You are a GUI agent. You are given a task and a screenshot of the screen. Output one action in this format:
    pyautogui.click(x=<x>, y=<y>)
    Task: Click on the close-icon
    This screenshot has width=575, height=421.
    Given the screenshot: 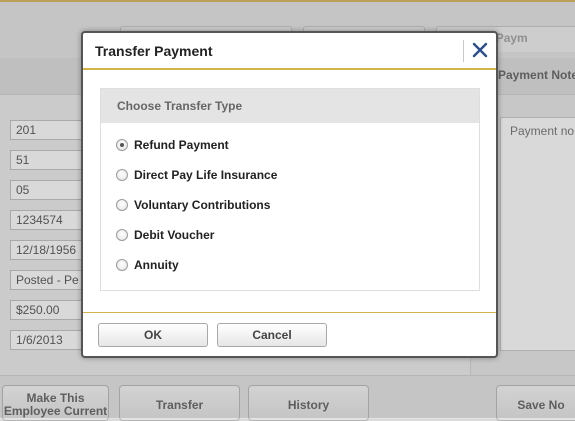 What is the action you would take?
    pyautogui.click(x=480, y=50)
    